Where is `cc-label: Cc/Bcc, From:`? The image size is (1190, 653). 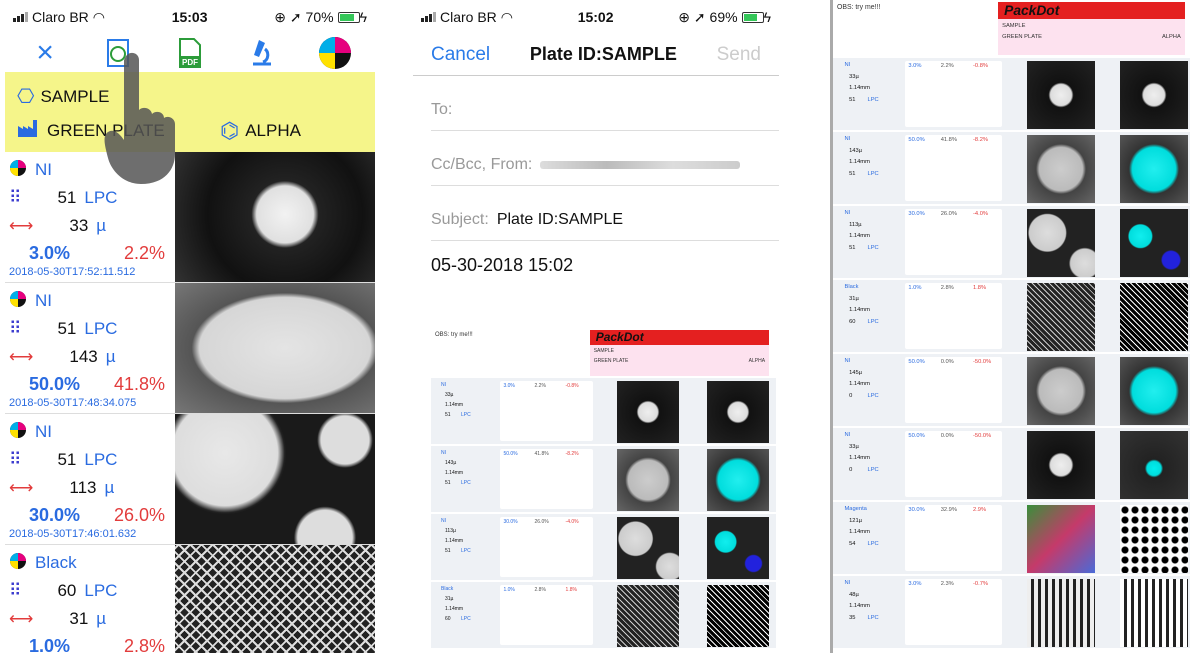
cc-label: Cc/Bcc, From: is located at coordinates (482, 164).